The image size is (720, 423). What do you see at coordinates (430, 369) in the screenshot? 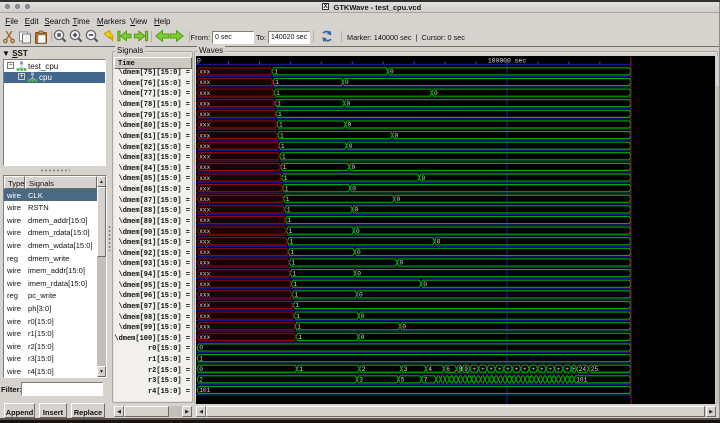
I see `svg-text: 4` at bounding box center [430, 369].